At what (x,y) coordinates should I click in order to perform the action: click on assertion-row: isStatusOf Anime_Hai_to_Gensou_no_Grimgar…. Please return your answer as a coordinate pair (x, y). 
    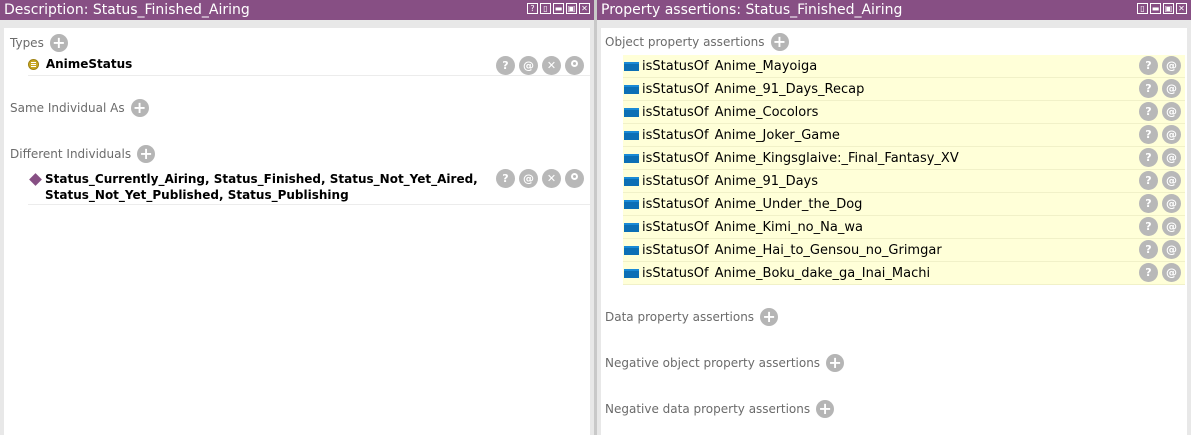
    Looking at the image, I should click on (904, 250).